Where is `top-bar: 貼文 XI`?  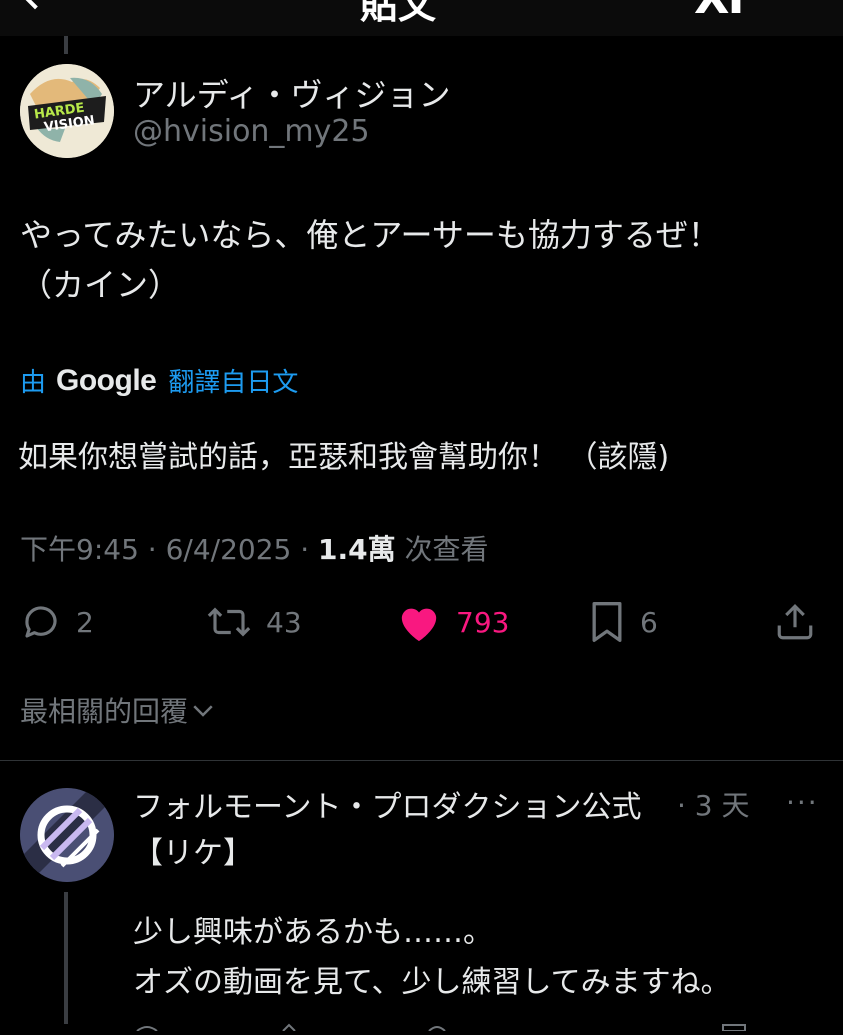 top-bar: 貼文 XI is located at coordinates (421, 18).